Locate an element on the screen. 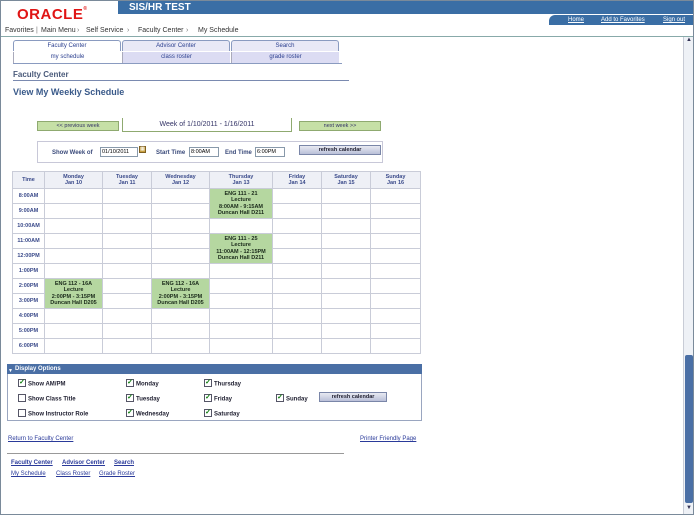 This screenshot has width=694, height=515. display-option: Show Class Title is located at coordinates (47, 399).